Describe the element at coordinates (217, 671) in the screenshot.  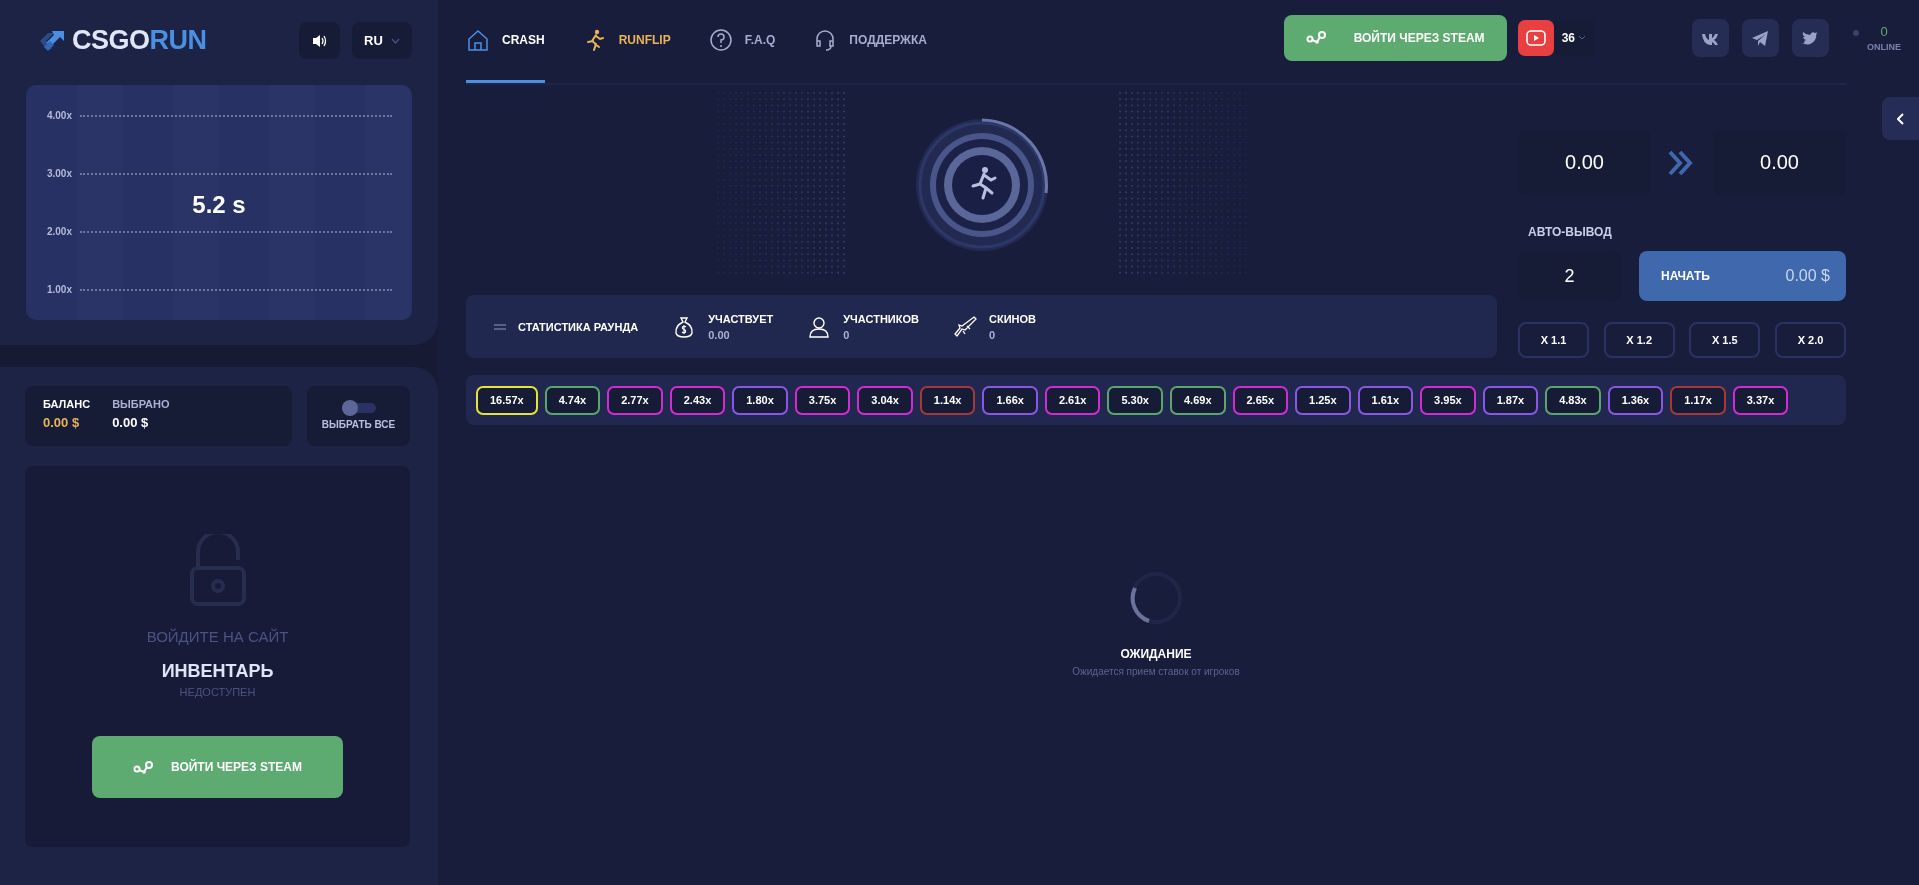
I see `inventory-title: ИНВЕНТАРЬ` at that location.